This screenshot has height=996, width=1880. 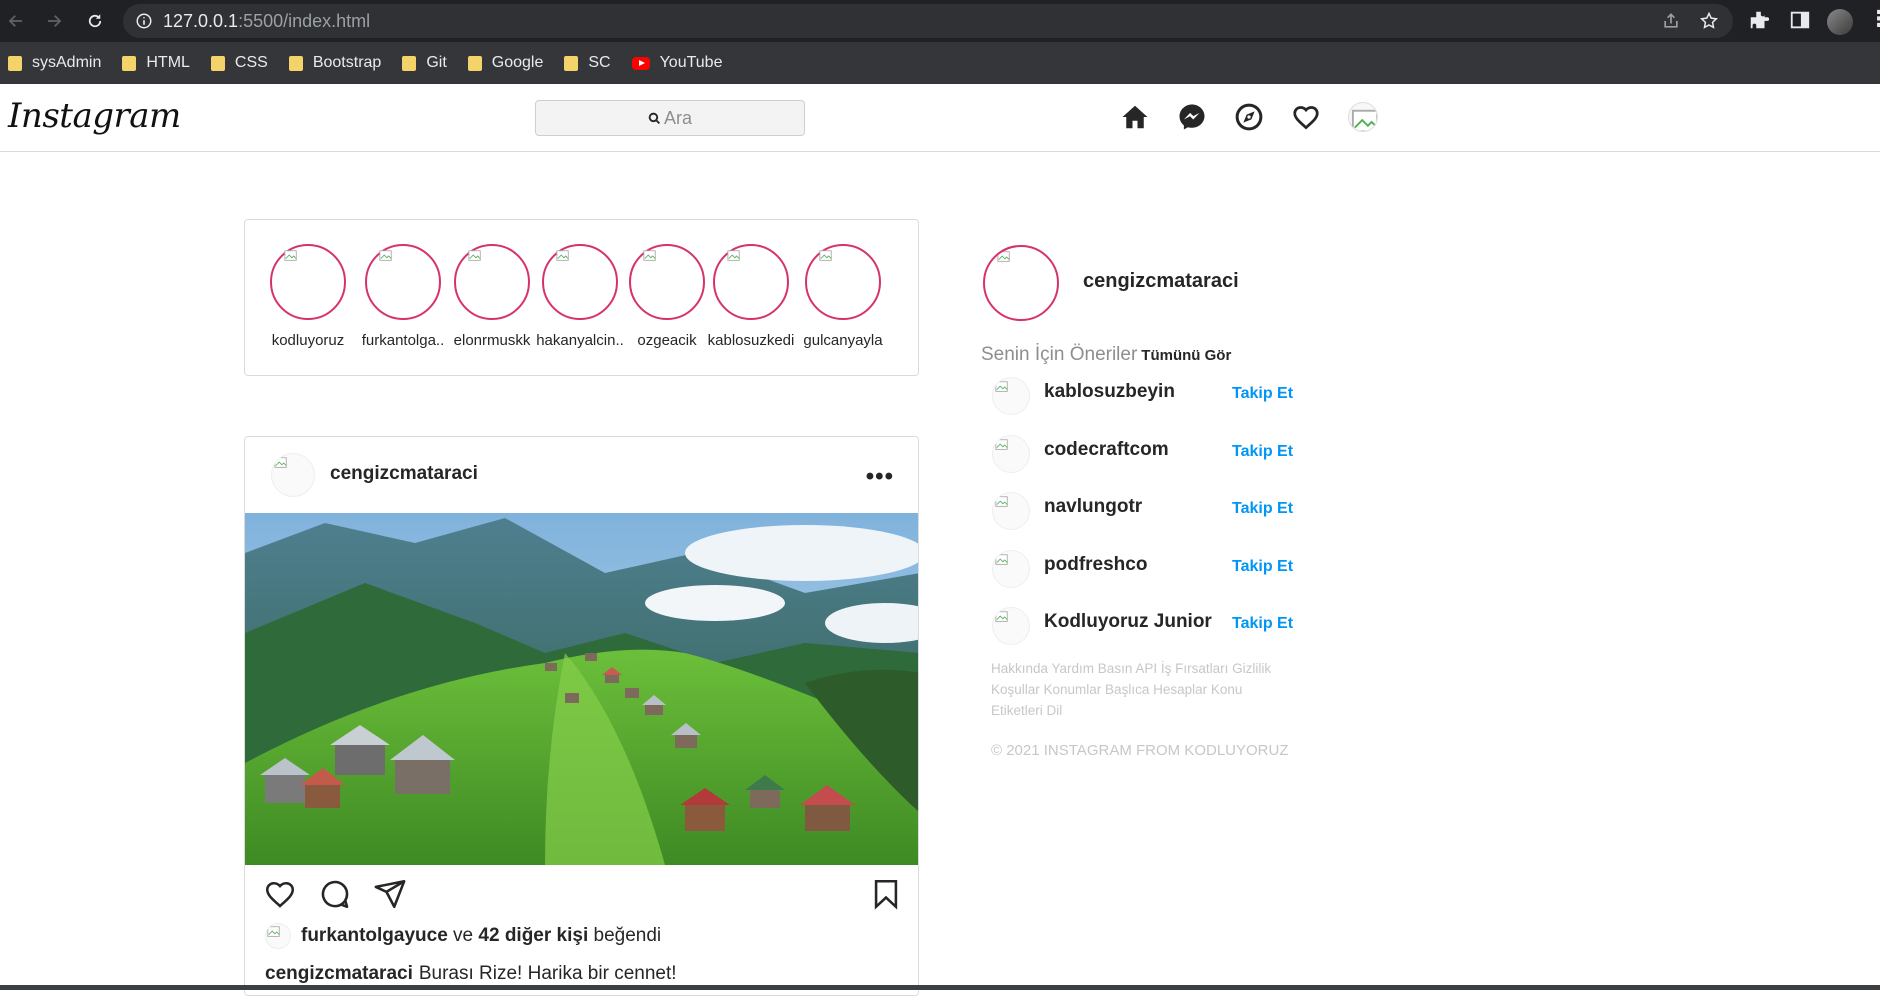 I want to click on mountain-landscape-photo, so click(x=581, y=689).